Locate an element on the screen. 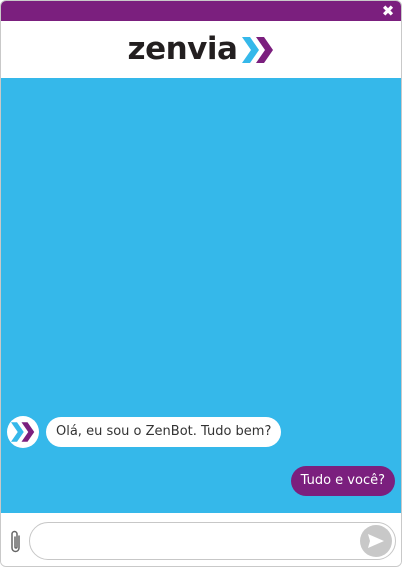 This screenshot has width=402, height=567. composer-bar is located at coordinates (201, 539).